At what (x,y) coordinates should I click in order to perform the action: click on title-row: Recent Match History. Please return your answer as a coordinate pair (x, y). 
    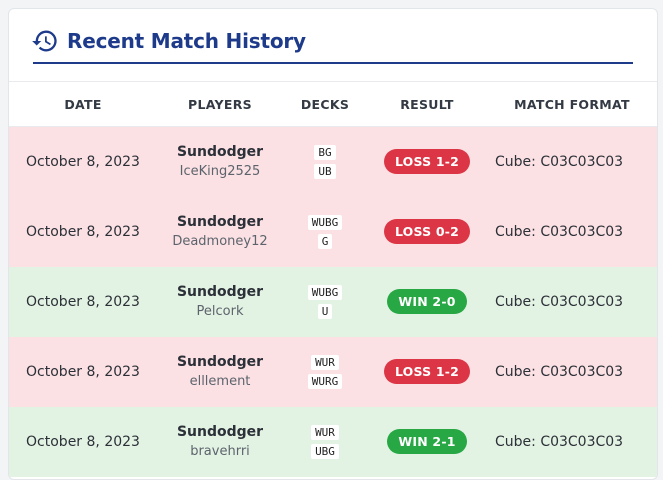
    Looking at the image, I should click on (168, 41).